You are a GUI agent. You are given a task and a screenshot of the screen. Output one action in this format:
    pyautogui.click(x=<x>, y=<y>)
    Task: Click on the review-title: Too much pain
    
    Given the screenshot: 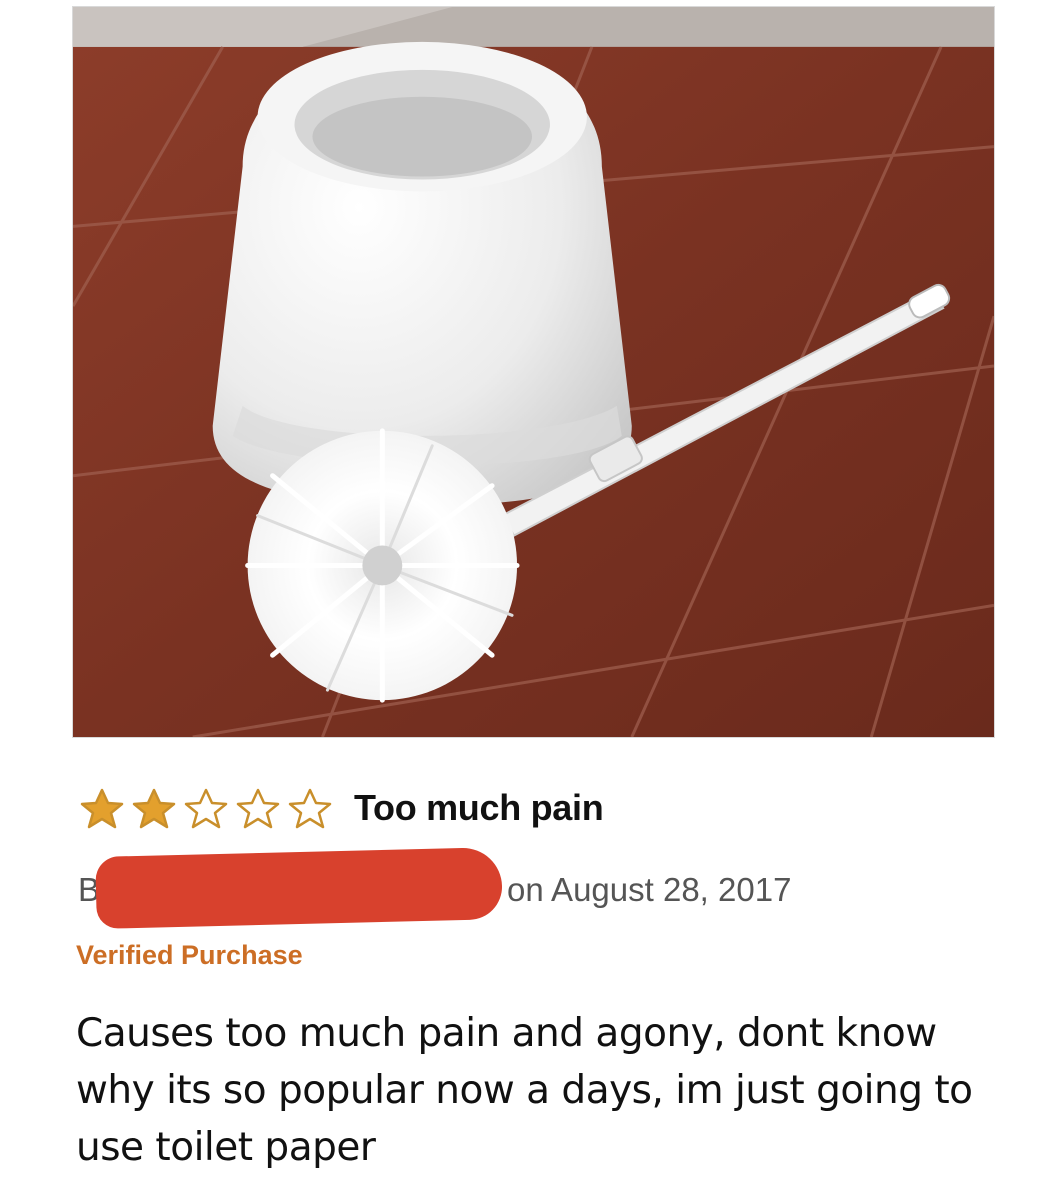 What is the action you would take?
    pyautogui.click(x=479, y=808)
    